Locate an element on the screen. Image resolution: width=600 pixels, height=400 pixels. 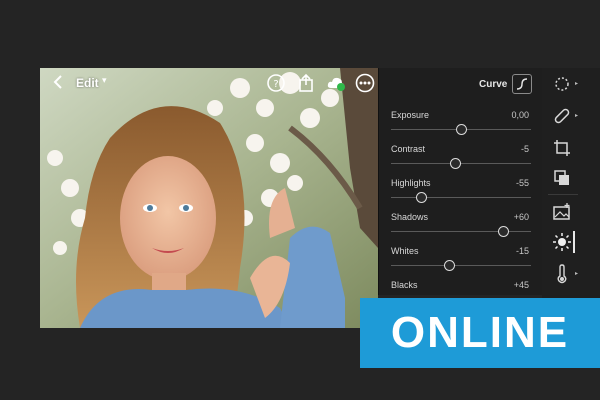
share-icon is located at coordinates (306, 83).